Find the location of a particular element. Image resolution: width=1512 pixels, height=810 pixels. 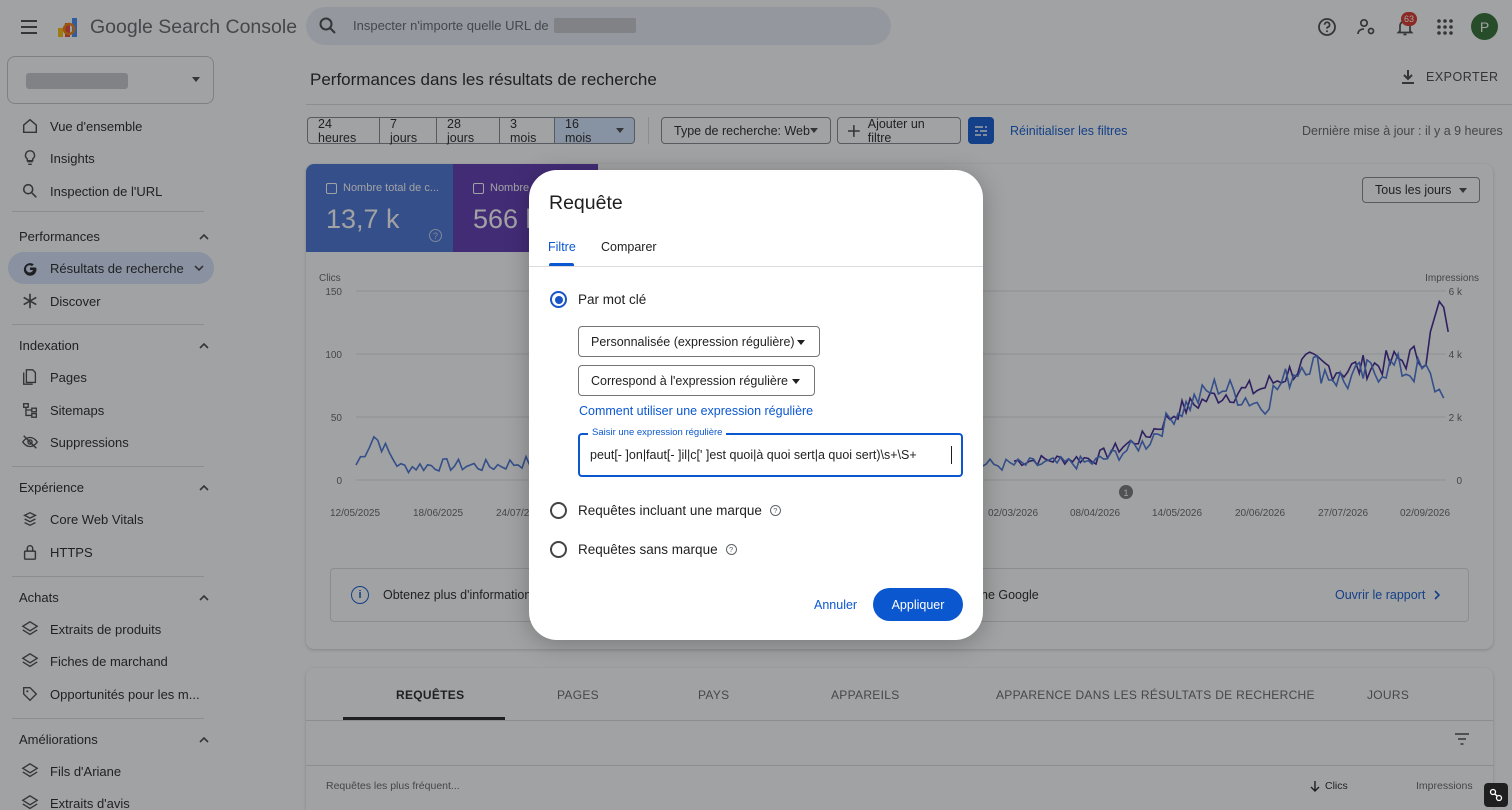

match-type-label: Personnalisée (expression régulière) is located at coordinates (693, 341).